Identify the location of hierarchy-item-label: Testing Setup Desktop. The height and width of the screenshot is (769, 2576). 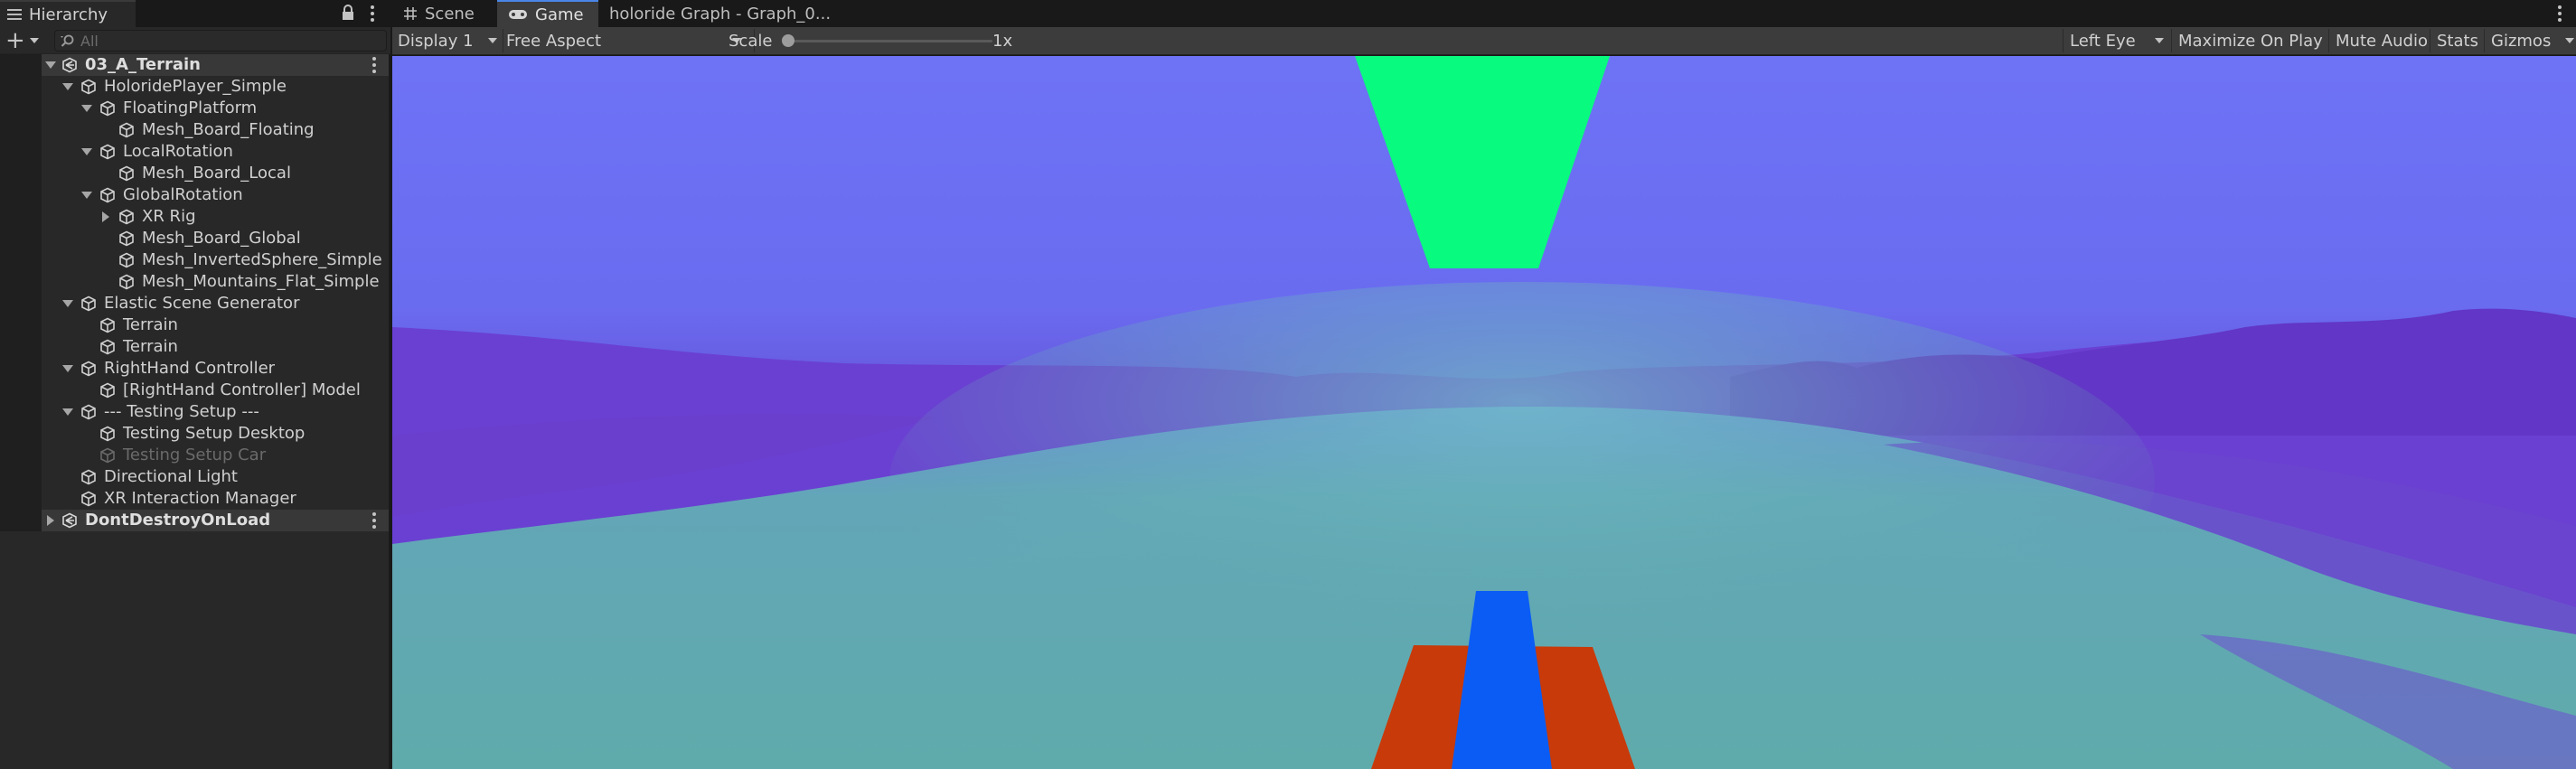
(214, 433).